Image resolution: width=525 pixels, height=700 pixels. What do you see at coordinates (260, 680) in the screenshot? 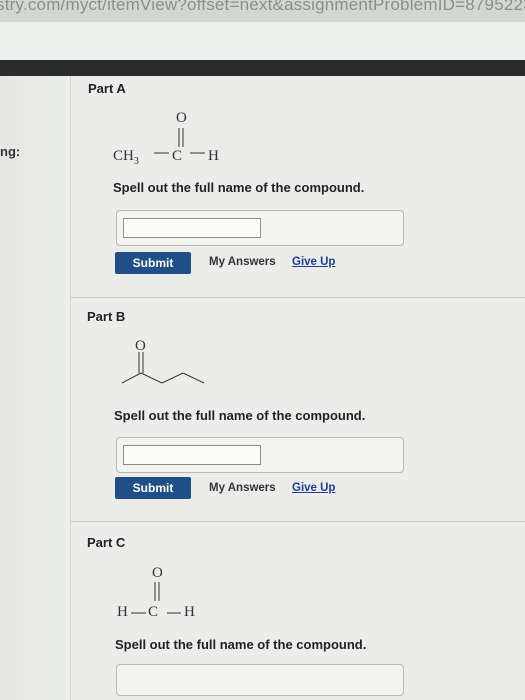
I see `part-c-answer-box` at bounding box center [260, 680].